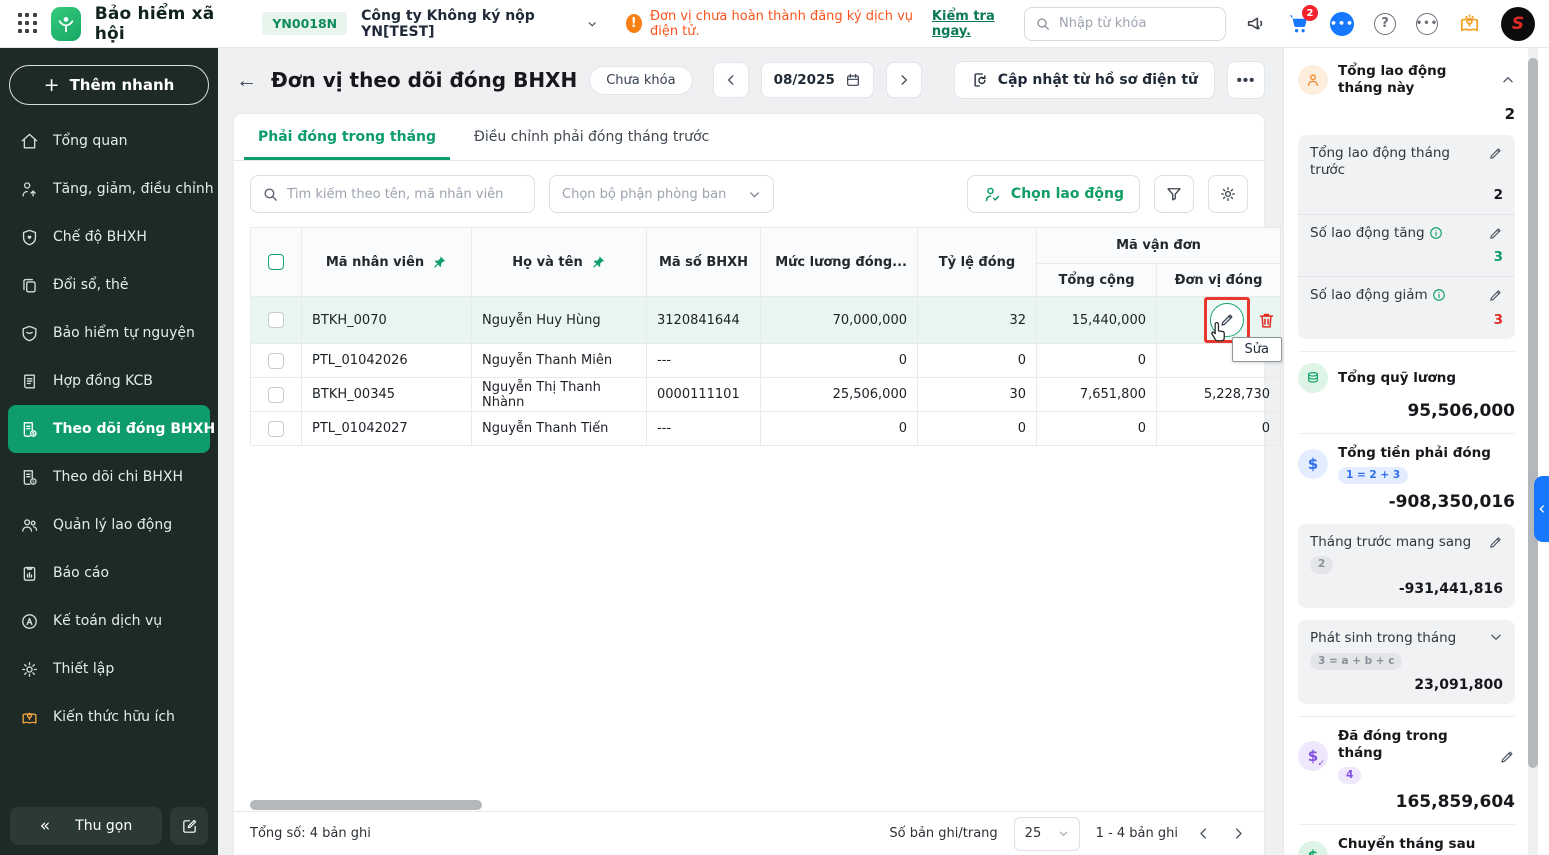 Image resolution: width=1549 pixels, height=855 pixels. Describe the element at coordinates (27, 23) in the screenshot. I see `apps-grid-icon` at that location.